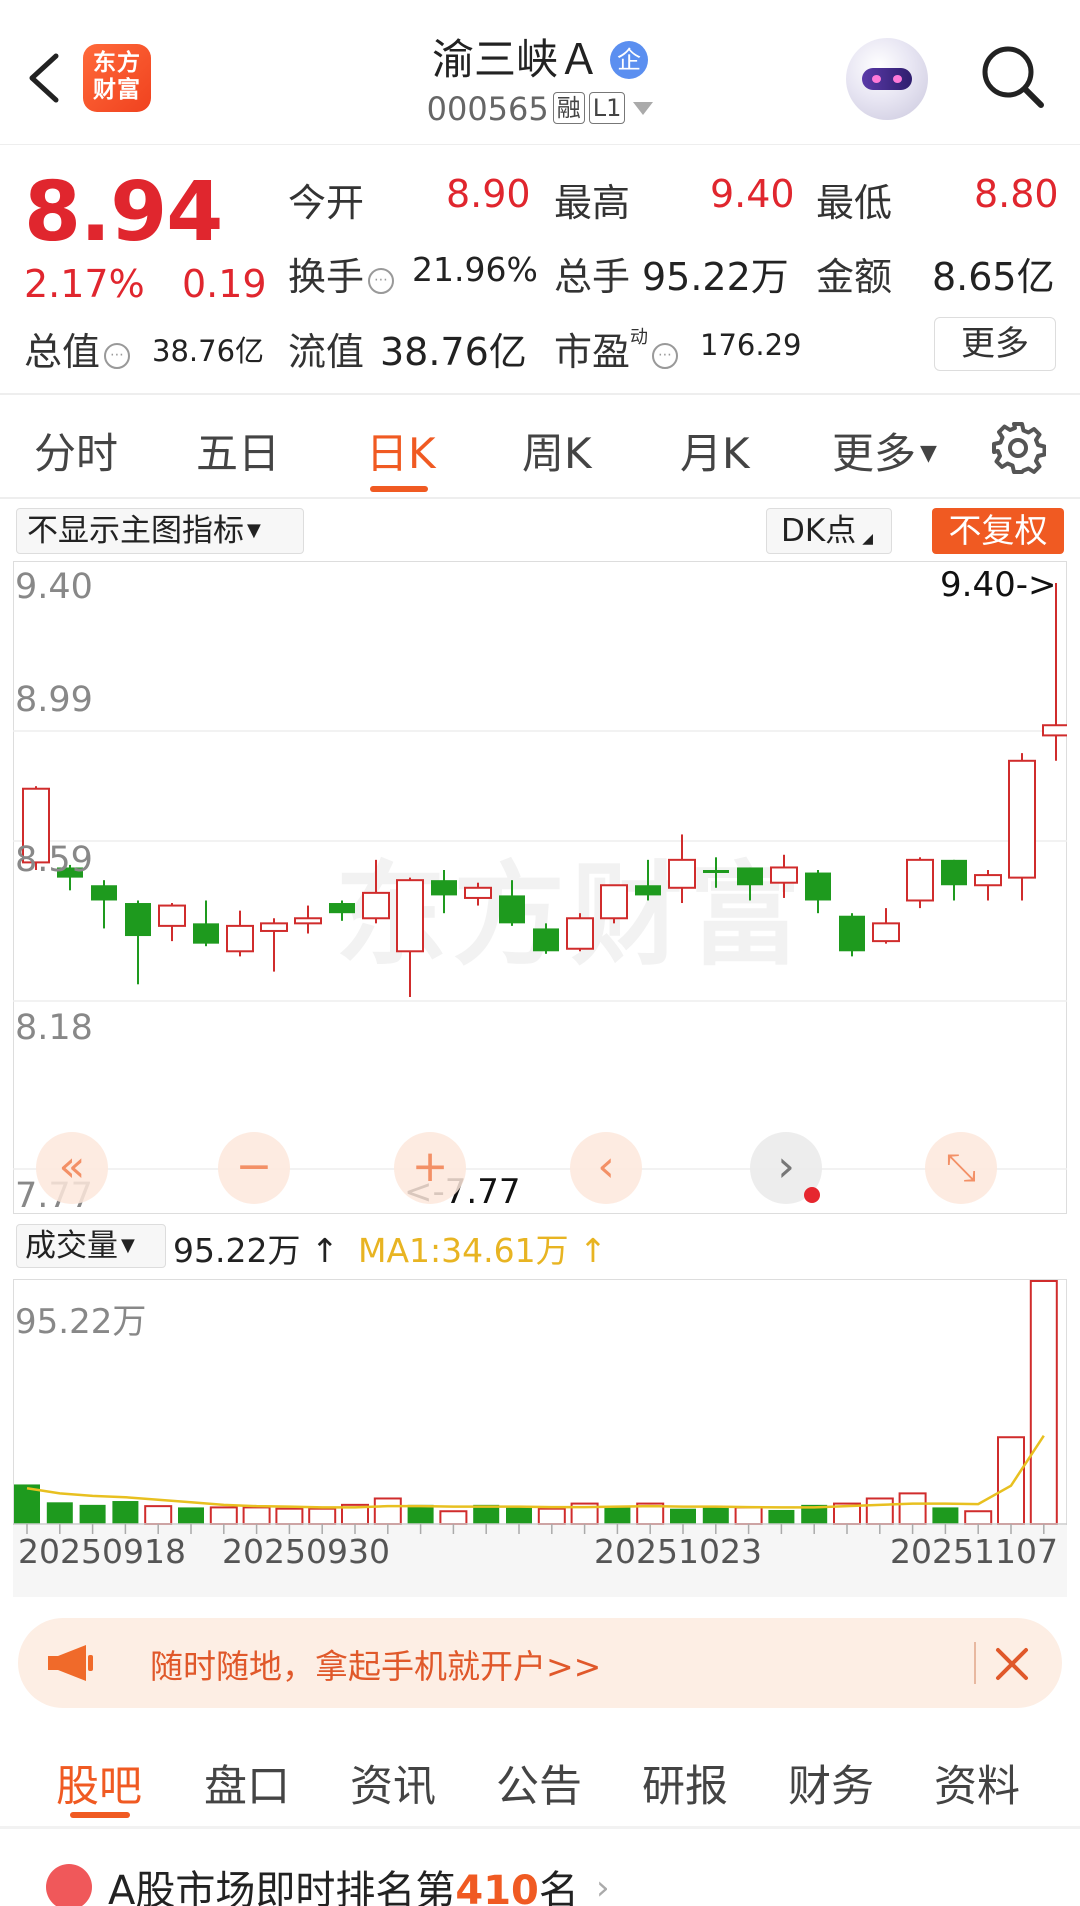 The image size is (1080, 1906). What do you see at coordinates (1018, 448) in the screenshot?
I see `gear-icon` at bounding box center [1018, 448].